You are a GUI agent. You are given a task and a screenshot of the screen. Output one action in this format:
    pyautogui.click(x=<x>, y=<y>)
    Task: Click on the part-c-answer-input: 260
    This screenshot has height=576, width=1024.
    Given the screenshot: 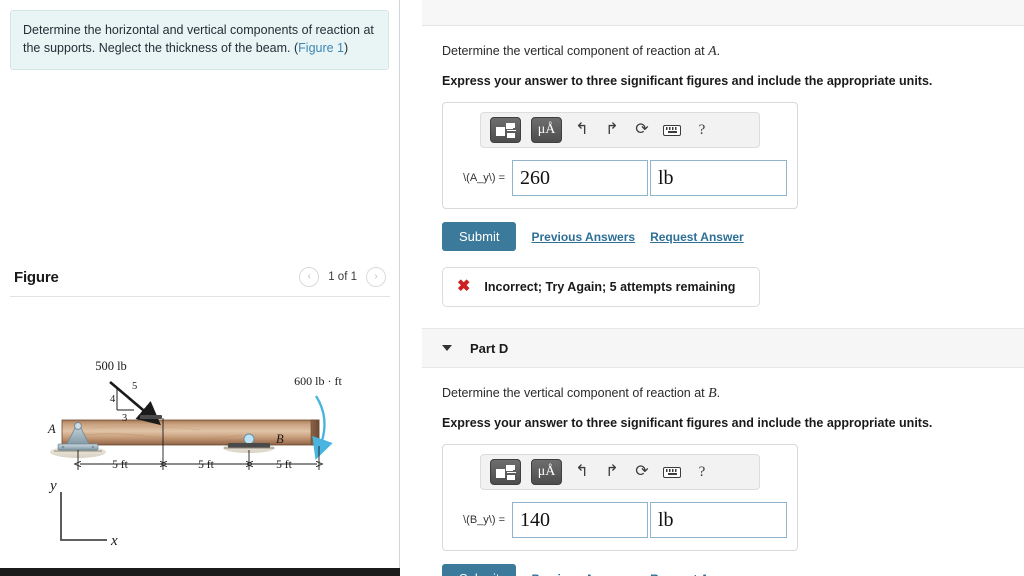 What is the action you would take?
    pyautogui.click(x=580, y=178)
    